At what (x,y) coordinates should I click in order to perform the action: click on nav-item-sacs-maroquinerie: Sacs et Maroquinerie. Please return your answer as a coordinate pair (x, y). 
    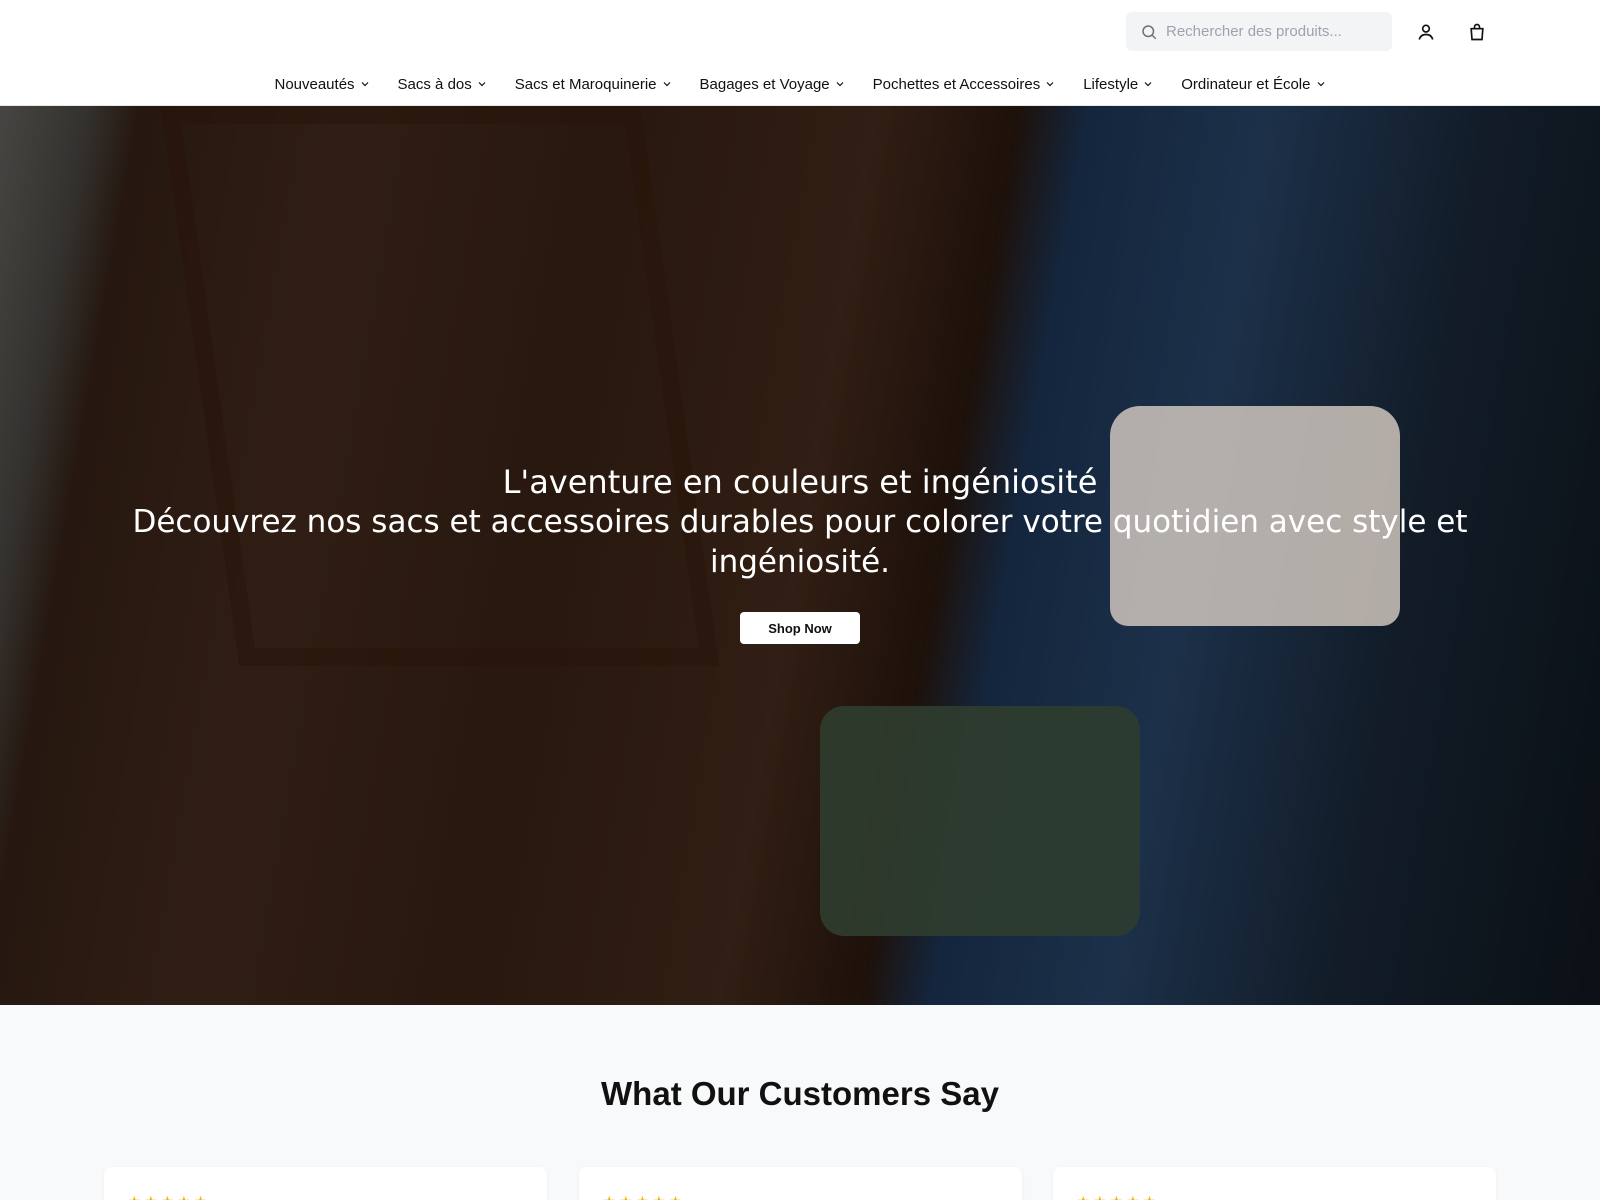
    Looking at the image, I should click on (593, 84).